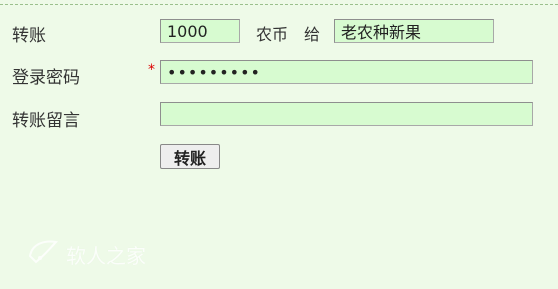 The width and height of the screenshot is (558, 289). I want to click on transfer-amount-input, so click(200, 31).